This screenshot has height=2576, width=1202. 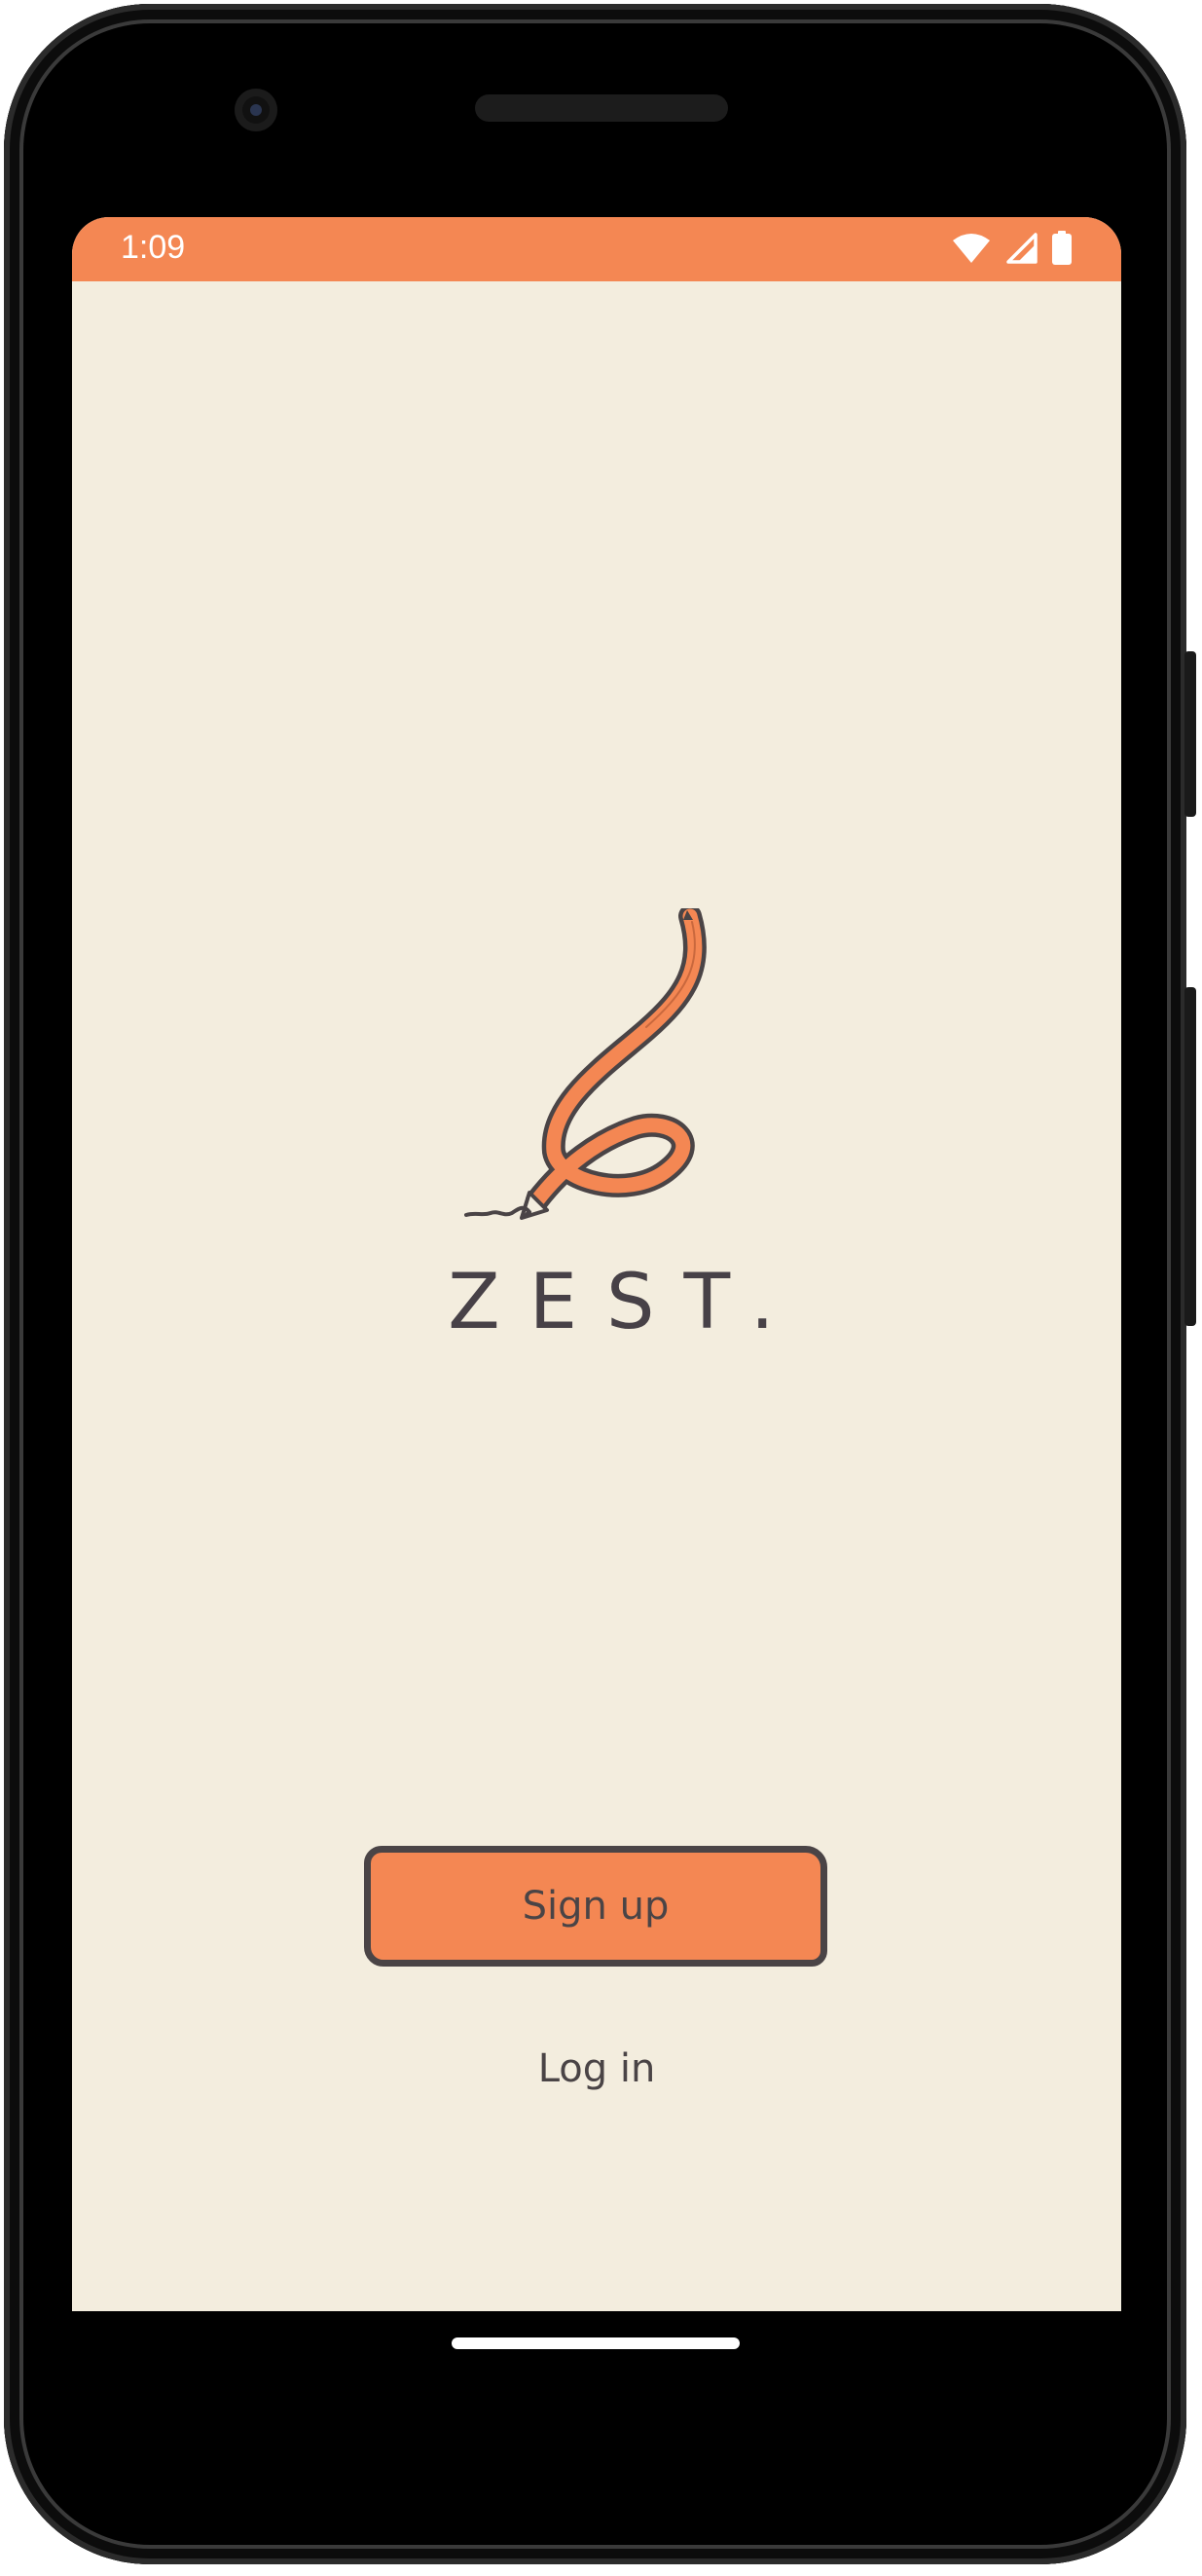 What do you see at coordinates (607, 1062) in the screenshot?
I see `pencil-loop-logo-icon` at bounding box center [607, 1062].